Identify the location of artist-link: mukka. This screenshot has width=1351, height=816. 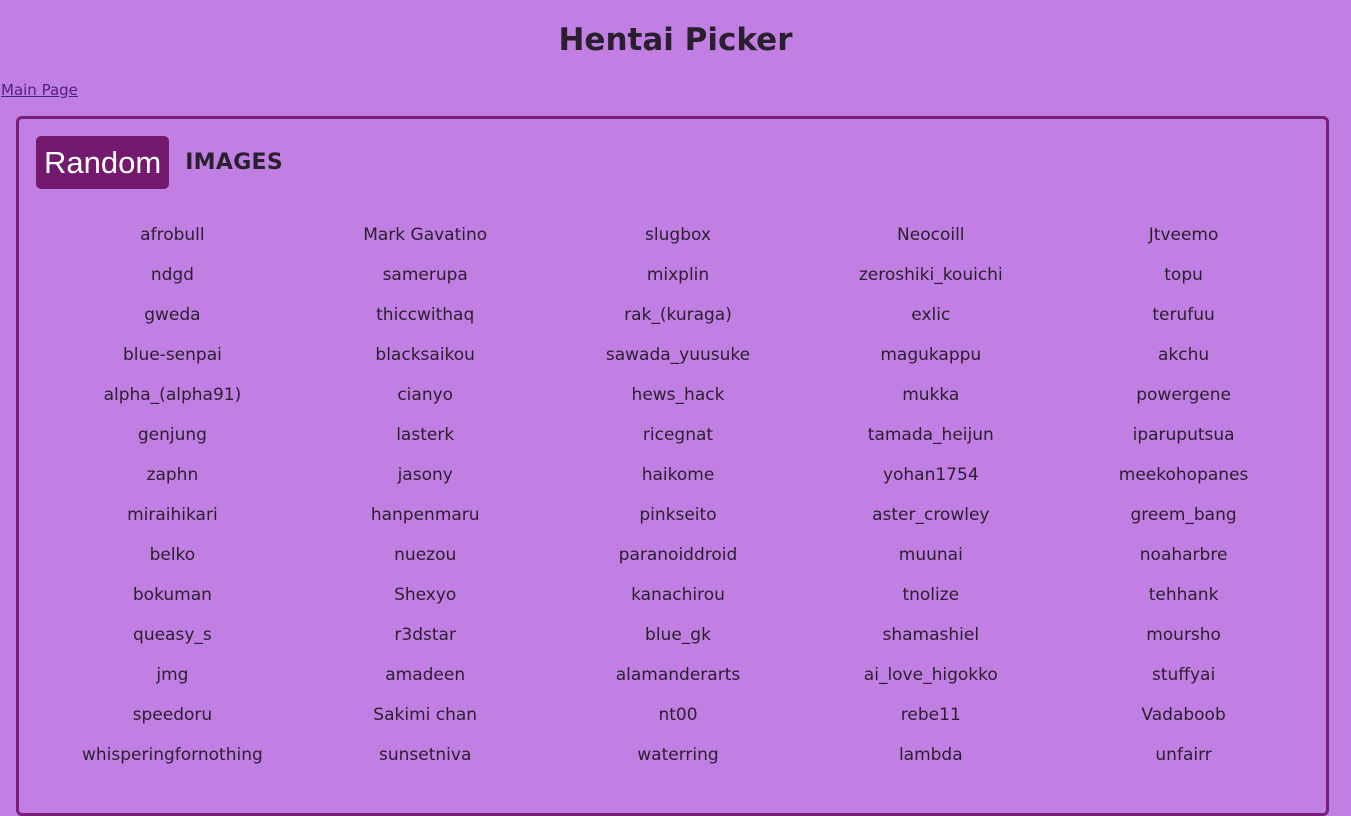
(930, 395).